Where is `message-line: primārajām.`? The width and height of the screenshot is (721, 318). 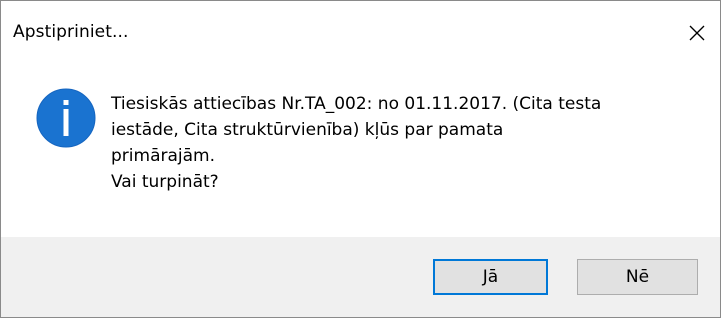 message-line: primārajām. is located at coordinates (163, 156).